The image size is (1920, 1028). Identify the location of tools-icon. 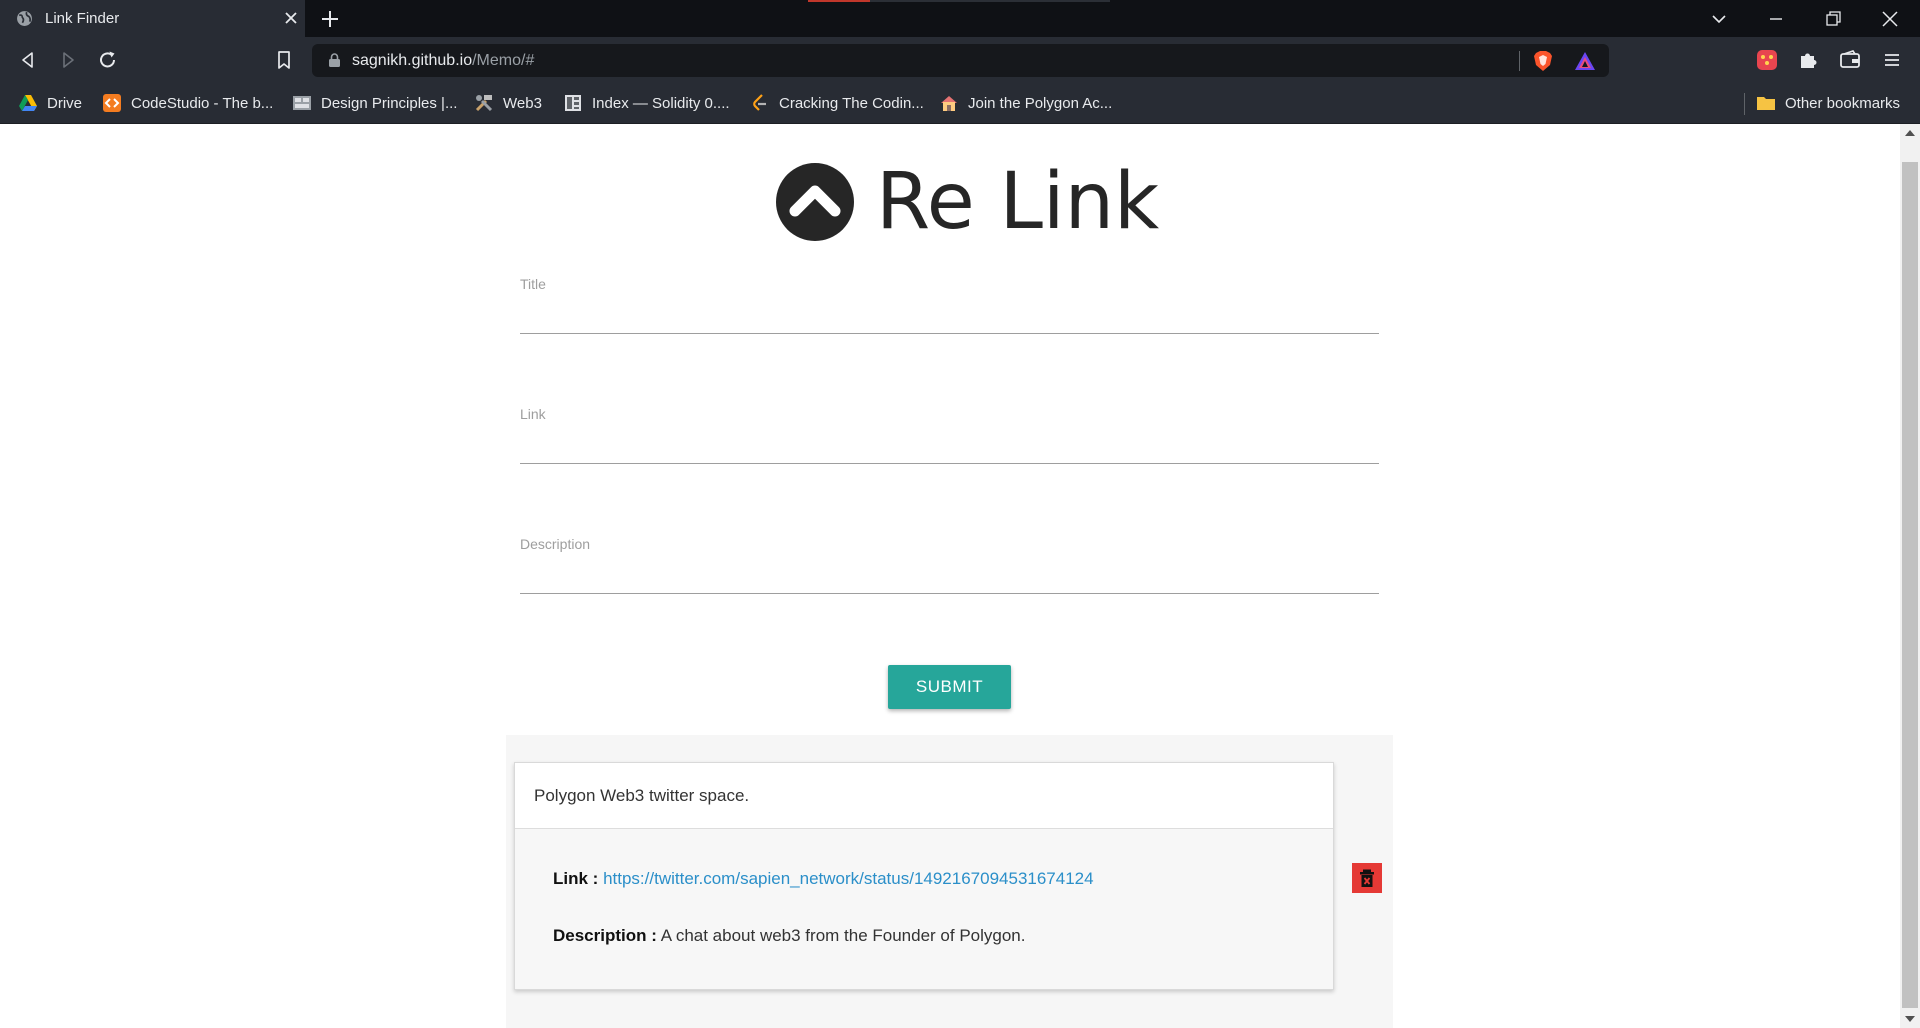
(484, 103).